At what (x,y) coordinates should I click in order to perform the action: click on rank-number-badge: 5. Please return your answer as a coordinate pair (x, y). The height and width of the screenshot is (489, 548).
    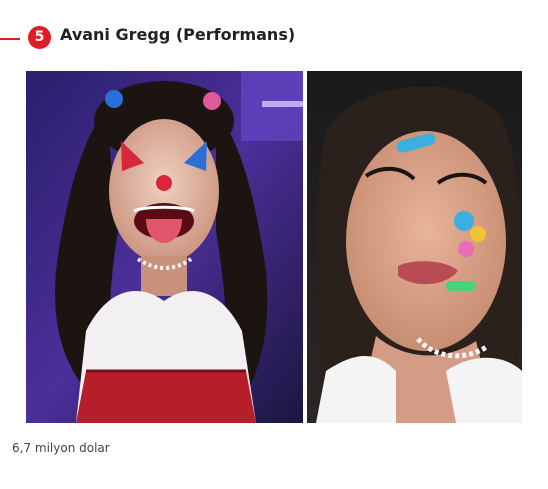
    Looking at the image, I should click on (39, 37).